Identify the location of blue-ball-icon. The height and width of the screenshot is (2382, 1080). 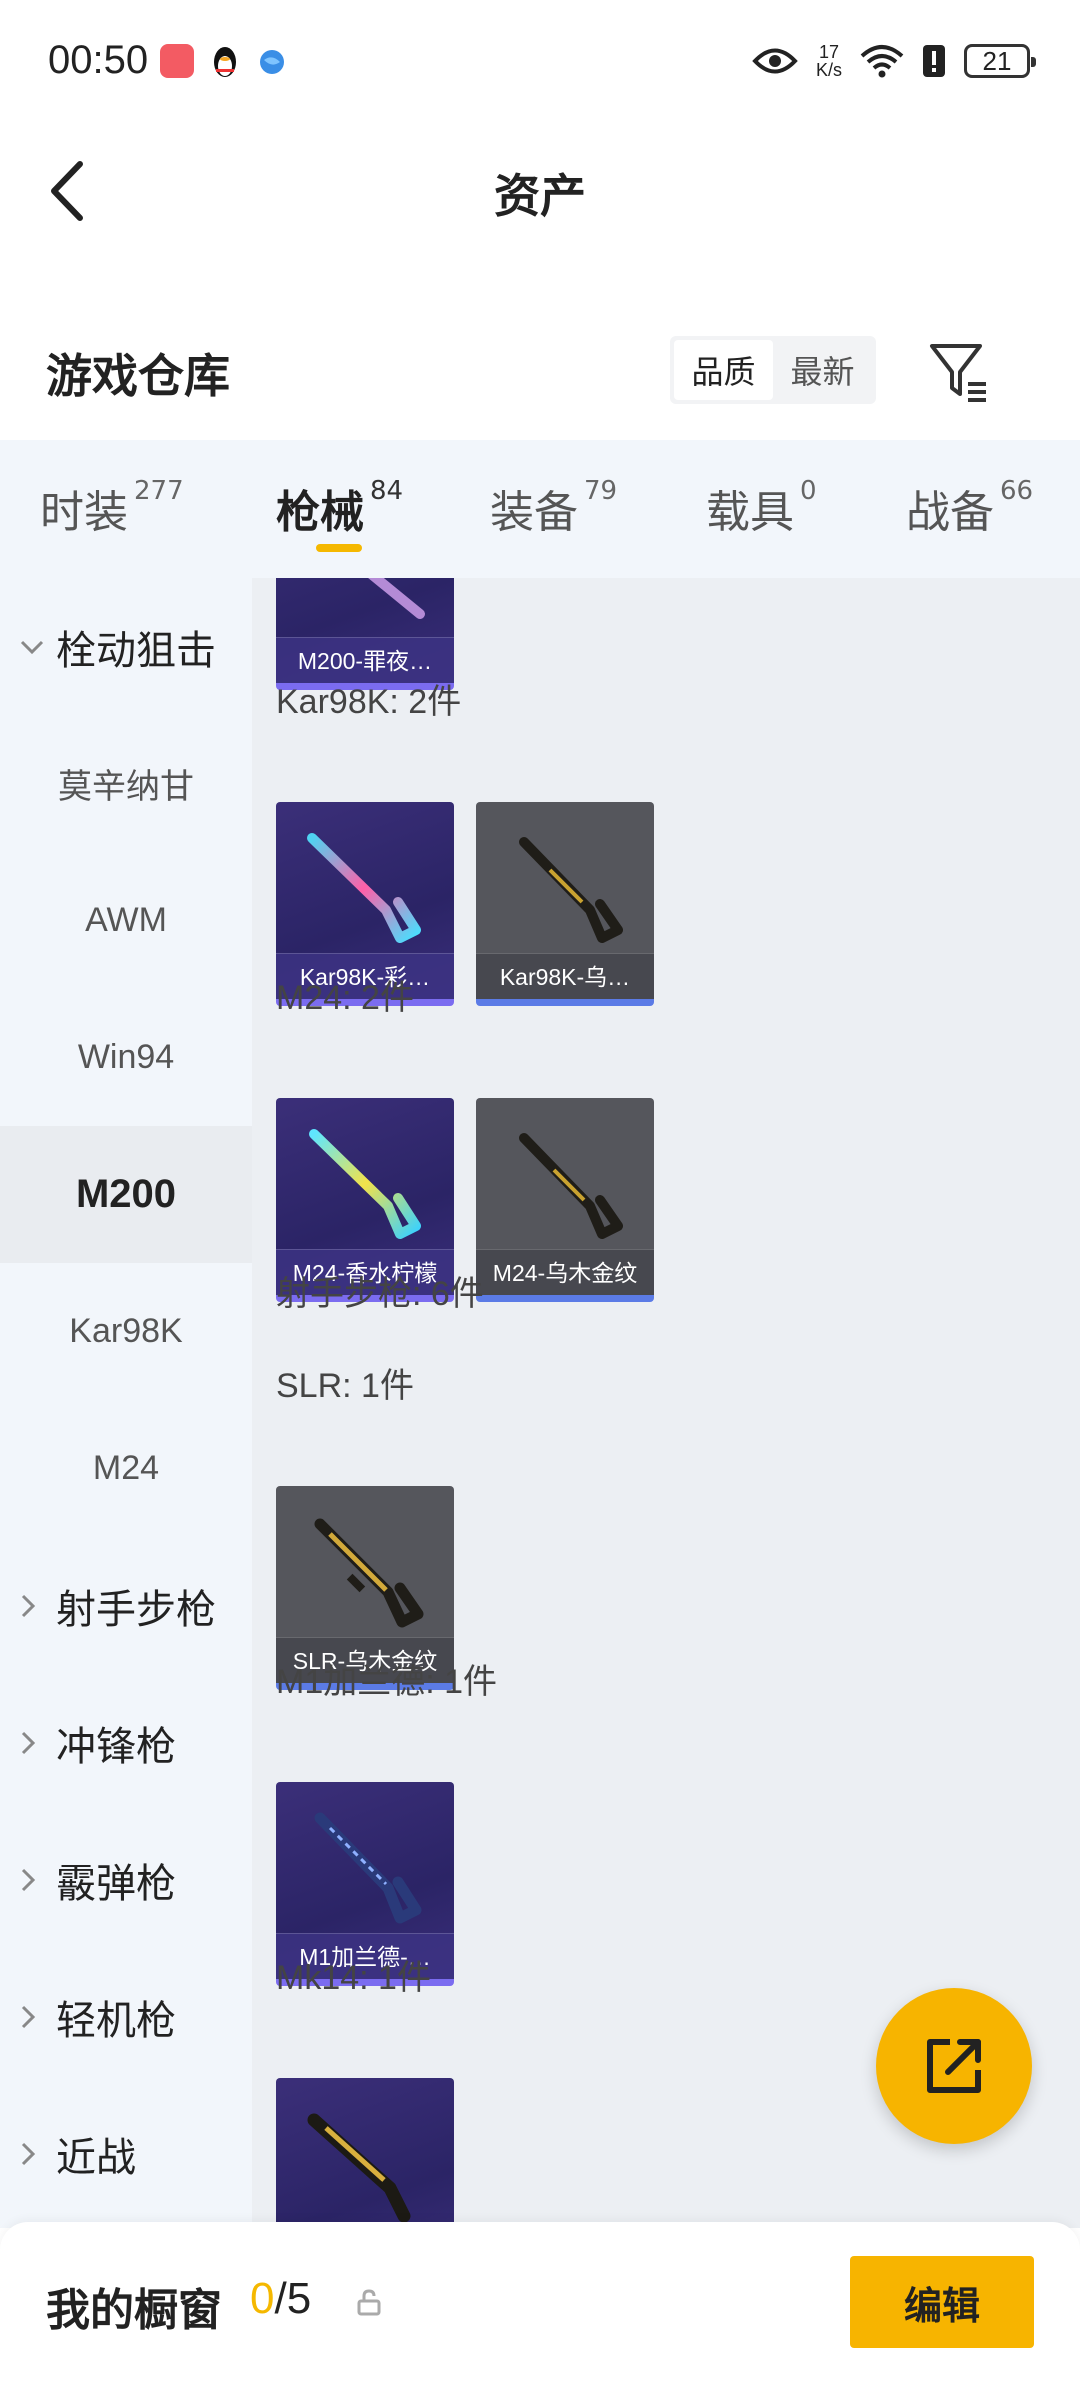
(272, 62).